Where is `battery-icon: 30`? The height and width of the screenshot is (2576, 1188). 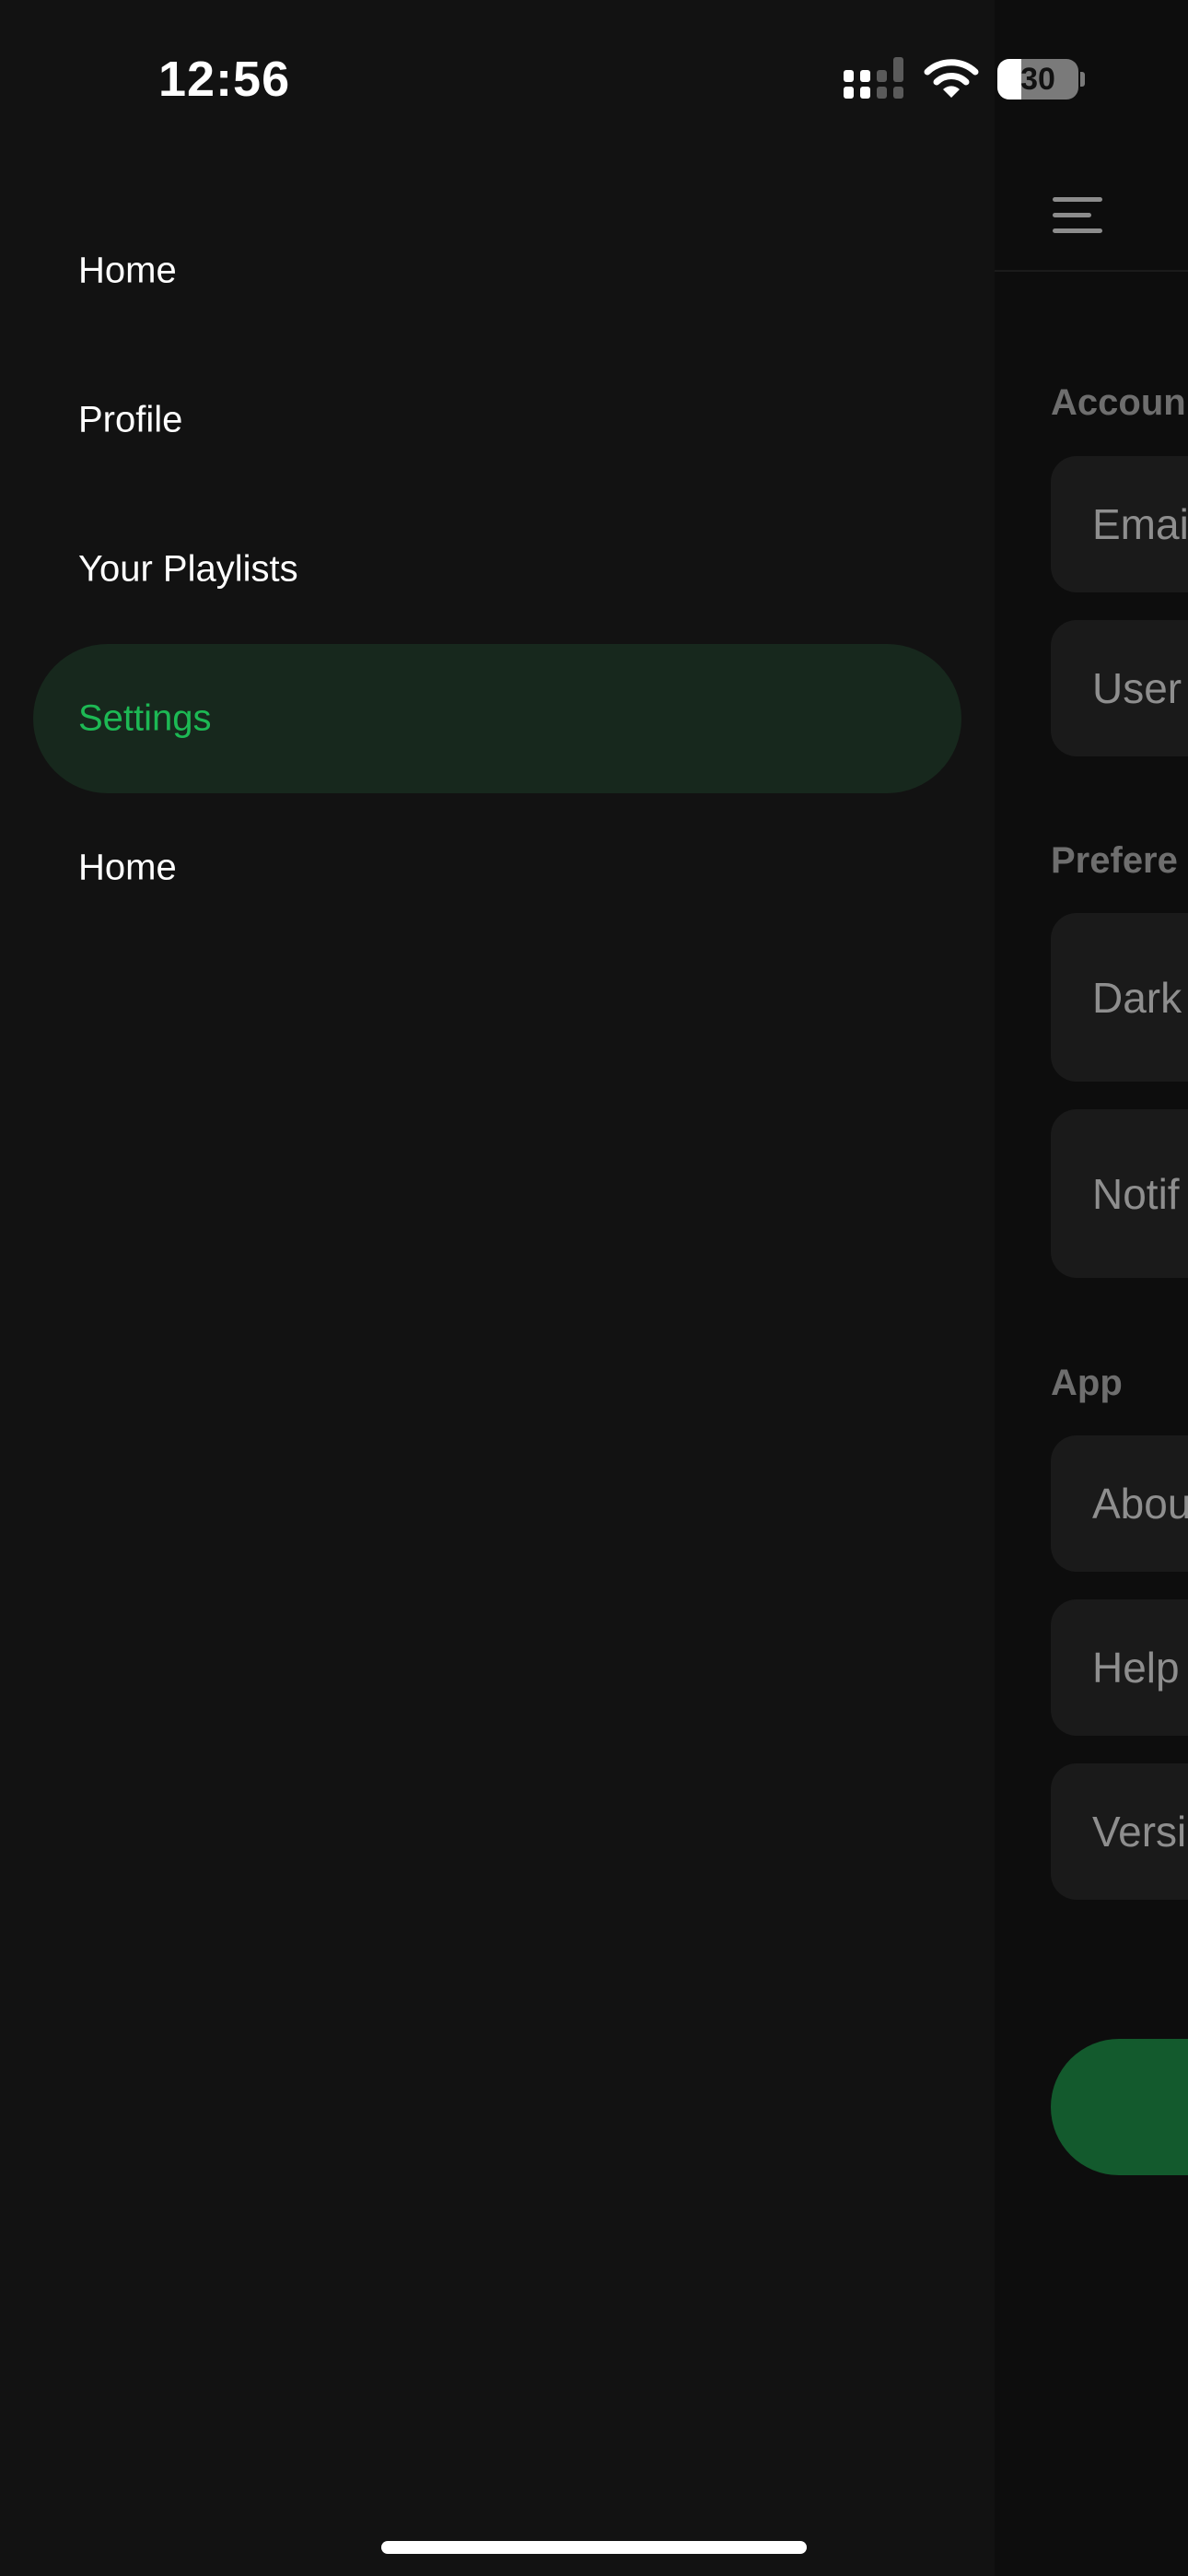
battery-icon: 30 is located at coordinates (1037, 79).